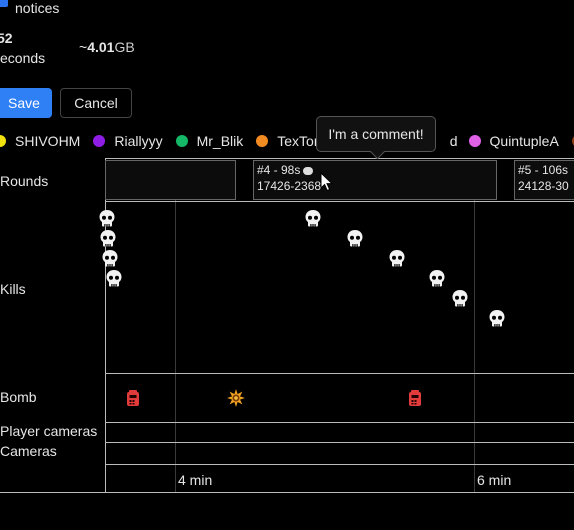  I want to click on legend-item: Riallyyy, so click(128, 141).